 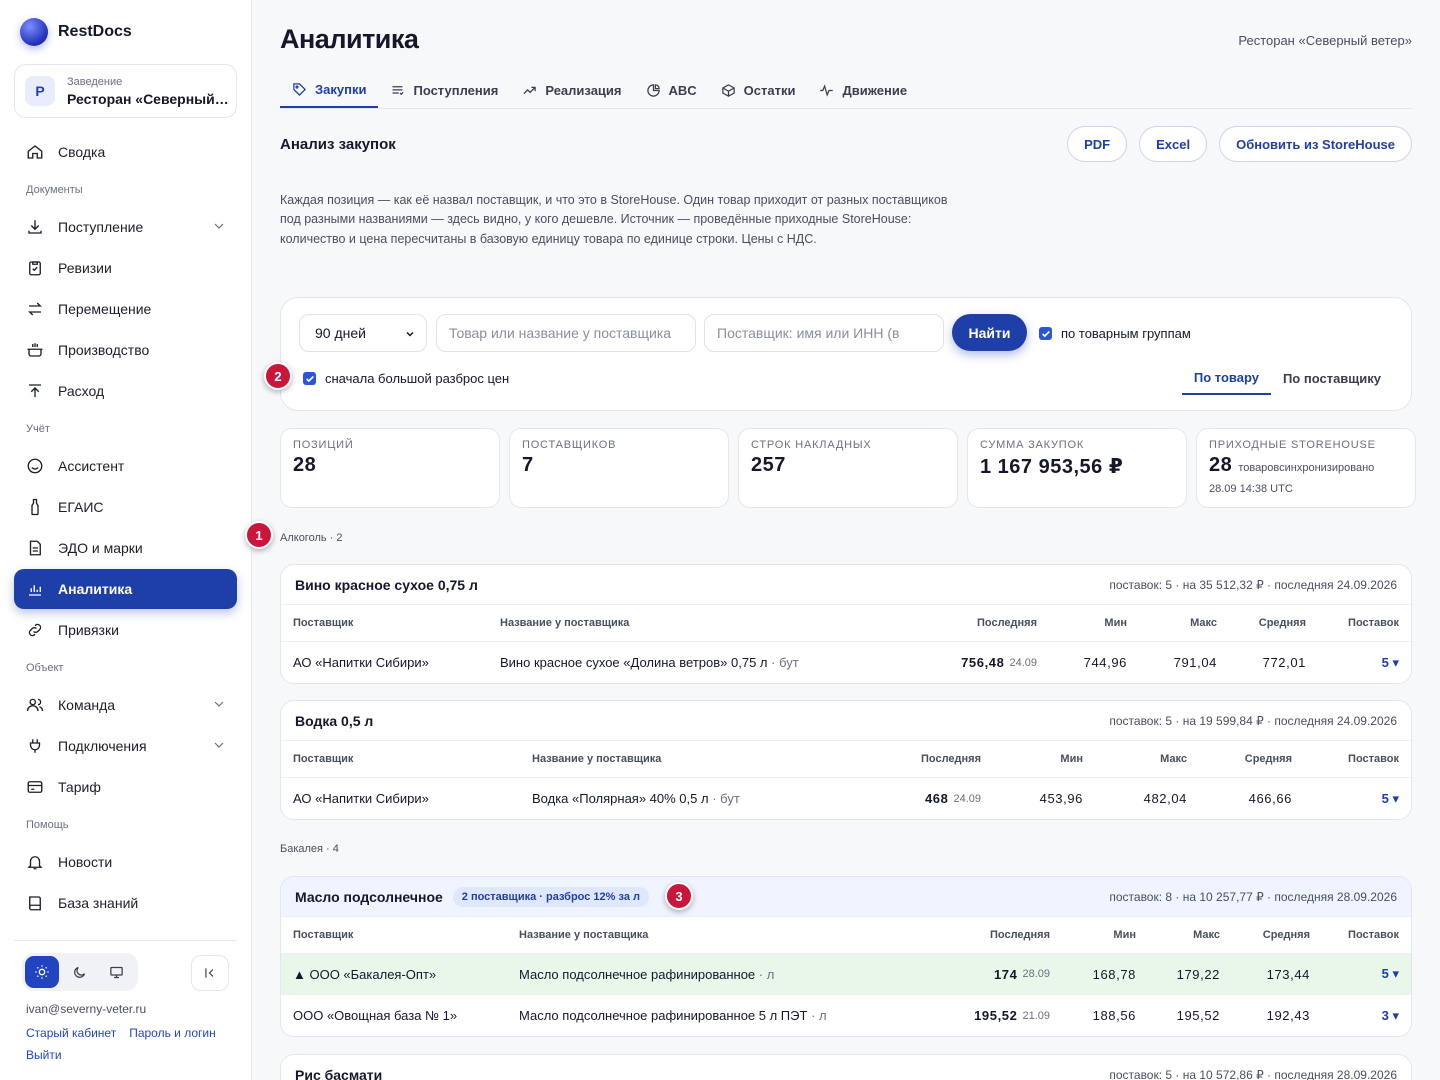 What do you see at coordinates (104, 350) in the screenshot?
I see `sidebar-item-label: Производство` at bounding box center [104, 350].